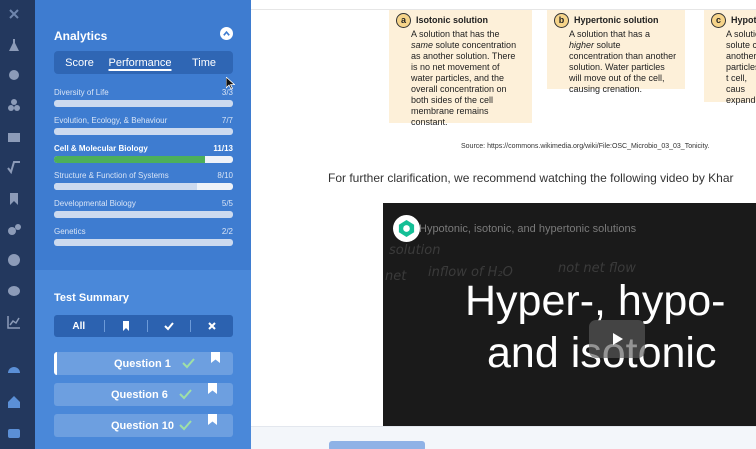  Describe the element at coordinates (582, 45) in the screenshot. I see `box-emphasis: higher` at that location.